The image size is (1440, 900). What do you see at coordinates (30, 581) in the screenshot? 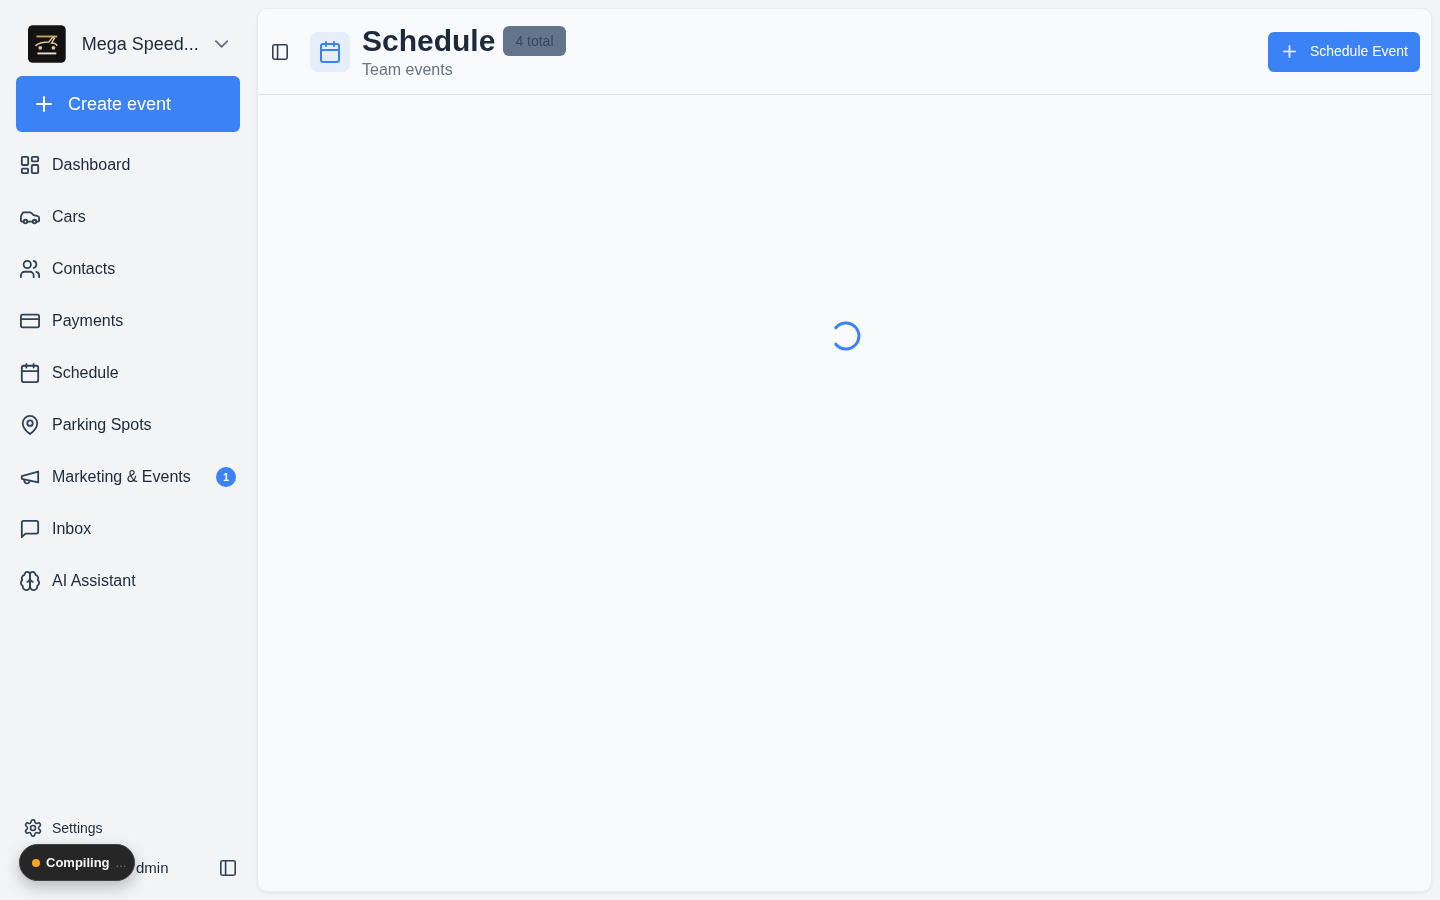
I see `brain-icon` at bounding box center [30, 581].